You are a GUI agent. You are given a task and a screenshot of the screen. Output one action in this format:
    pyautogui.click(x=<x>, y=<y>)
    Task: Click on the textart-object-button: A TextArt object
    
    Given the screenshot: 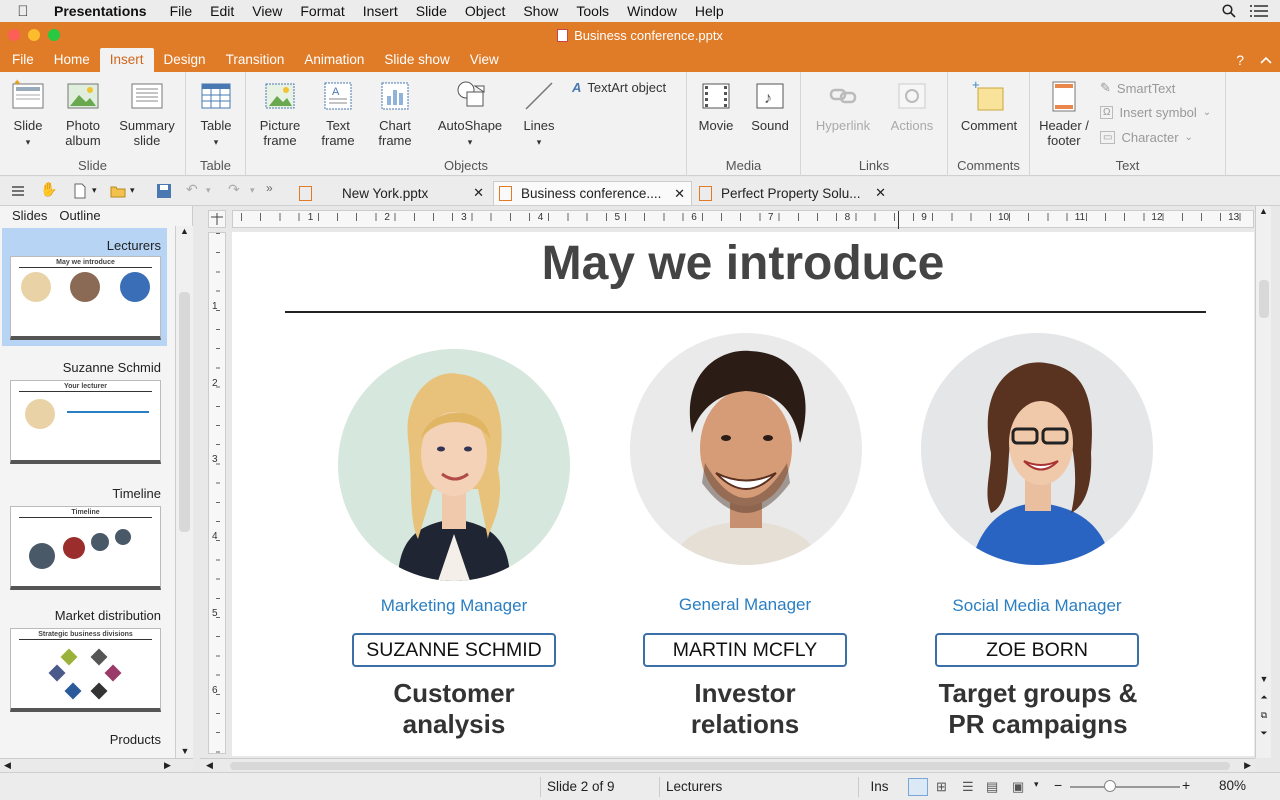 What is the action you would take?
    pyautogui.click(x=619, y=87)
    